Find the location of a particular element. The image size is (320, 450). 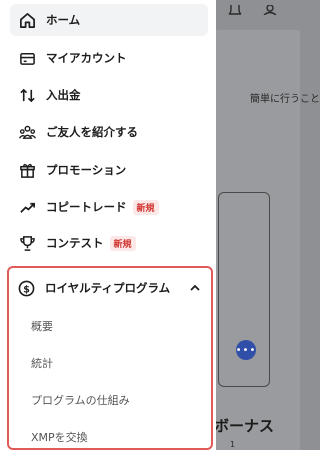

menu-item-label: 入出金 is located at coordinates (63, 95).